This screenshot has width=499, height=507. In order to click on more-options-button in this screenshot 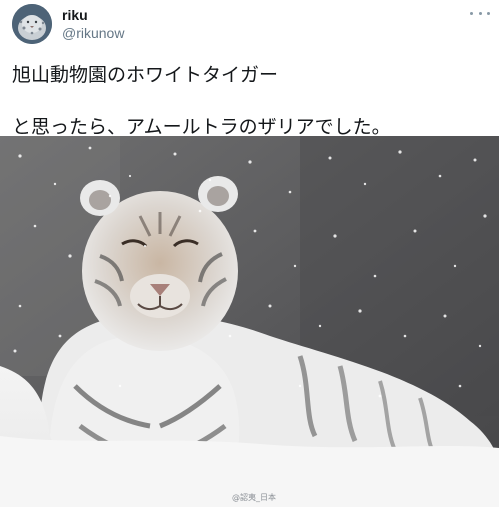, I will do `click(480, 13)`.